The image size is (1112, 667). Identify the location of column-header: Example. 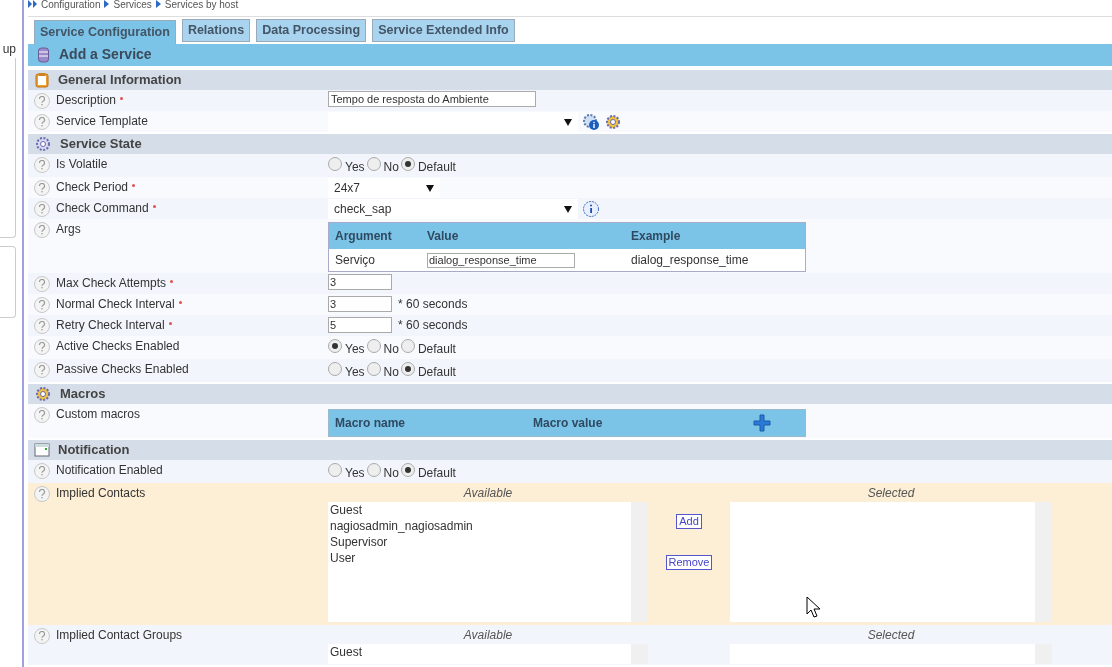
(655, 236).